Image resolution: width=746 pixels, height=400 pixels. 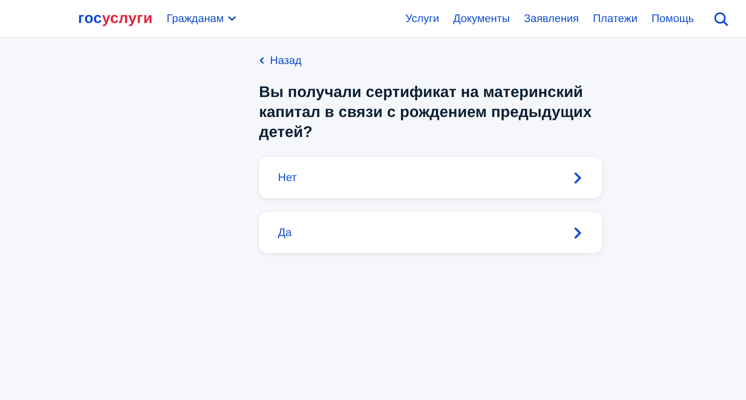 What do you see at coordinates (426, 113) in the screenshot?
I see `question-title: Вы получали сертификат на материнский капитал в связи с рождением предыдущих детей?` at bounding box center [426, 113].